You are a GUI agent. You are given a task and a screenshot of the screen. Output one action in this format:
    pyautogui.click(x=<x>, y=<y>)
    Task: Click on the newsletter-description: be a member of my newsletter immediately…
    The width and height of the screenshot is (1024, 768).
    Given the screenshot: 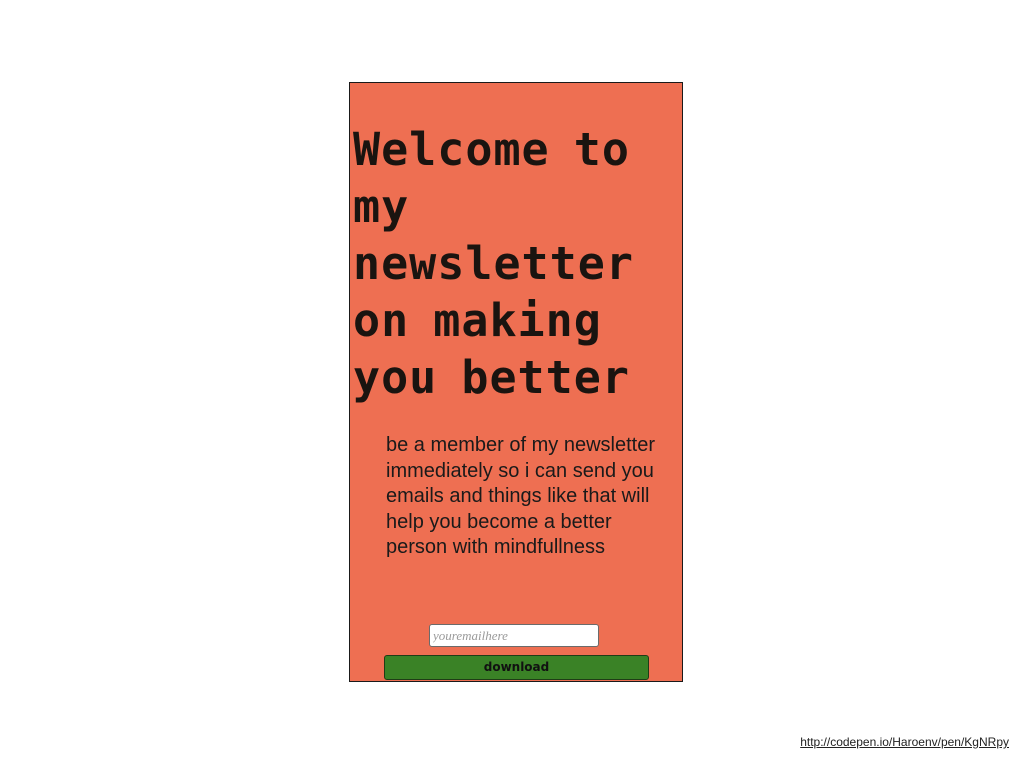 What is the action you would take?
    pyautogui.click(x=520, y=496)
    